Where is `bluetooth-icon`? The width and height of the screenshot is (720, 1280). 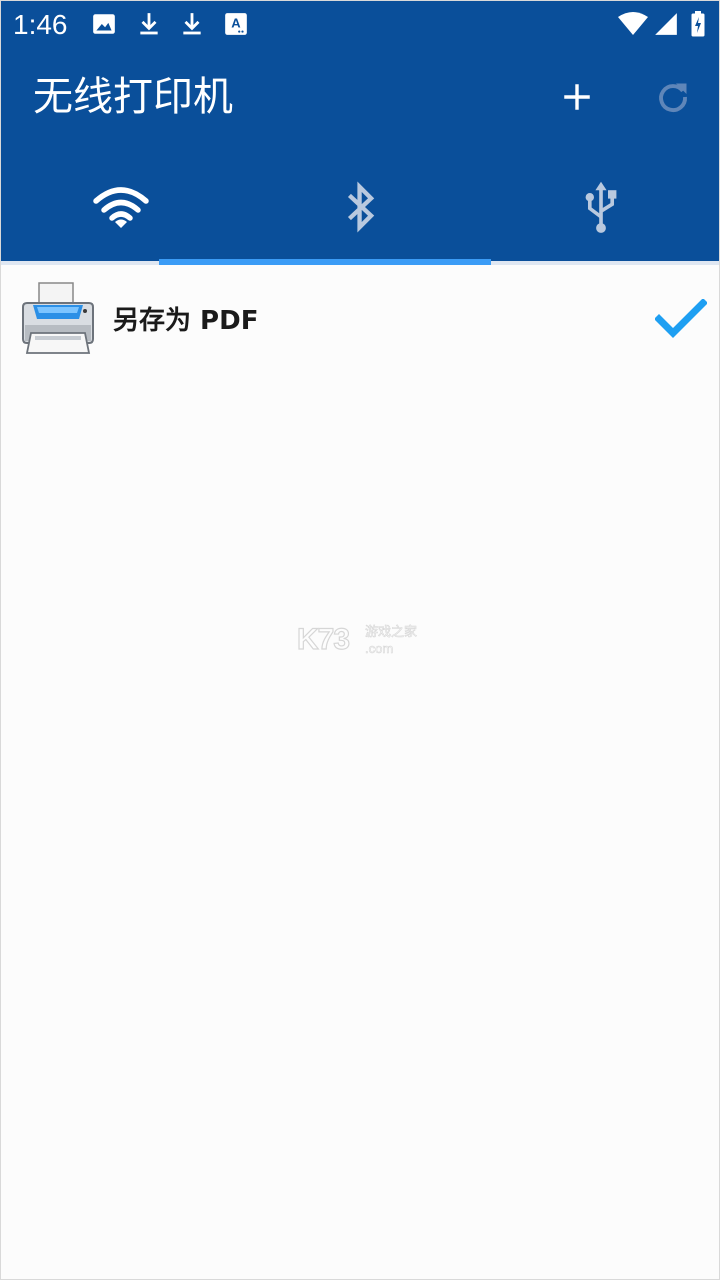 bluetooth-icon is located at coordinates (361, 207).